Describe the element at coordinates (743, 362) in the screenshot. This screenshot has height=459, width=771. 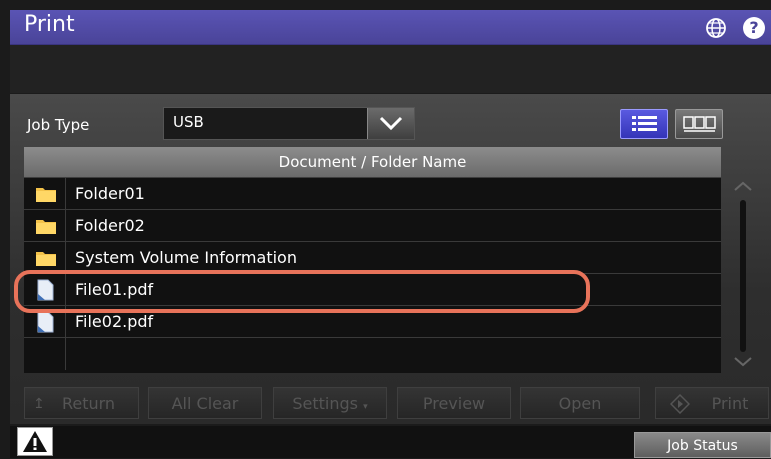
I see `scroll-down-icon` at that location.